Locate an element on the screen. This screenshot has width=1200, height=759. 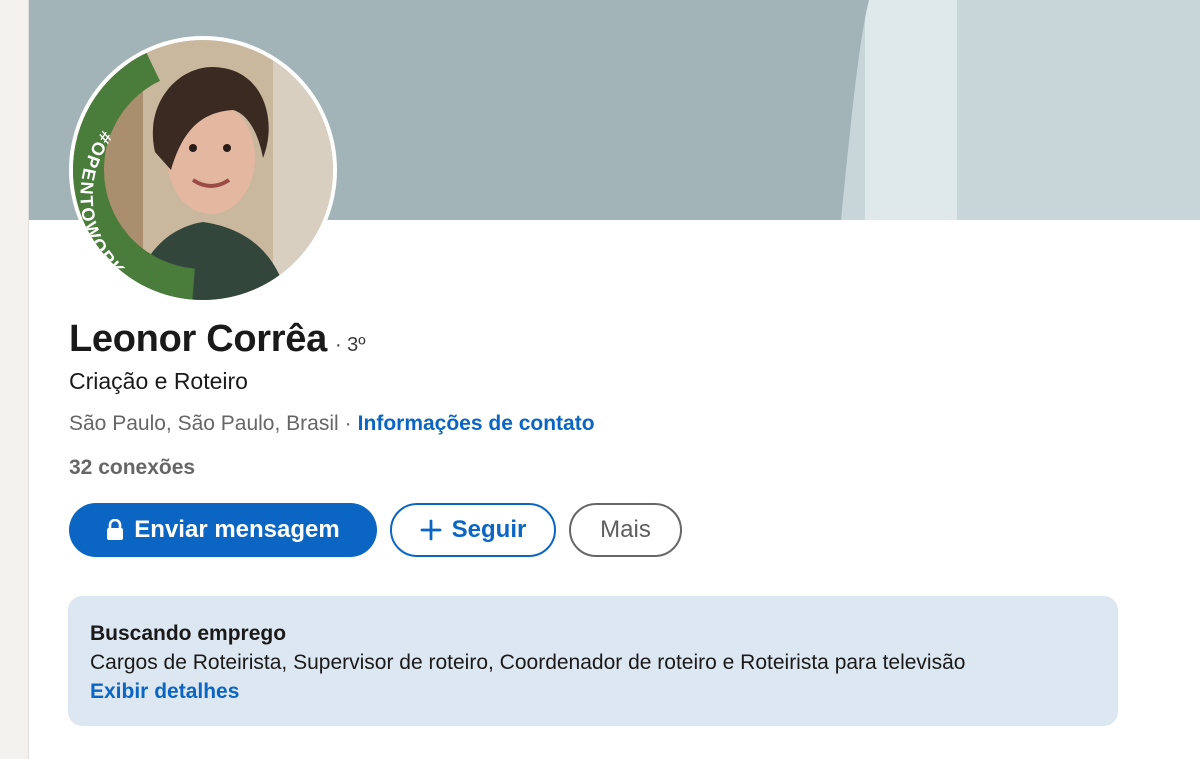
avatar: #OPENTOWORK is located at coordinates (203, 170).